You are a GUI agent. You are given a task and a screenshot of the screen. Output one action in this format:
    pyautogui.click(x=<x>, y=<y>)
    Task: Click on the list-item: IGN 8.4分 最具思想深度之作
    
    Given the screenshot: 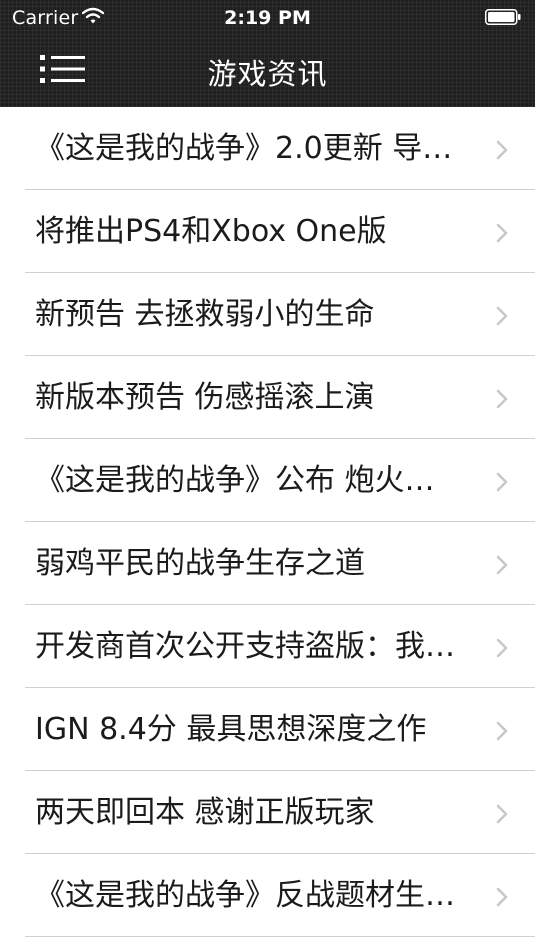 What is the action you would take?
    pyautogui.click(x=267, y=729)
    